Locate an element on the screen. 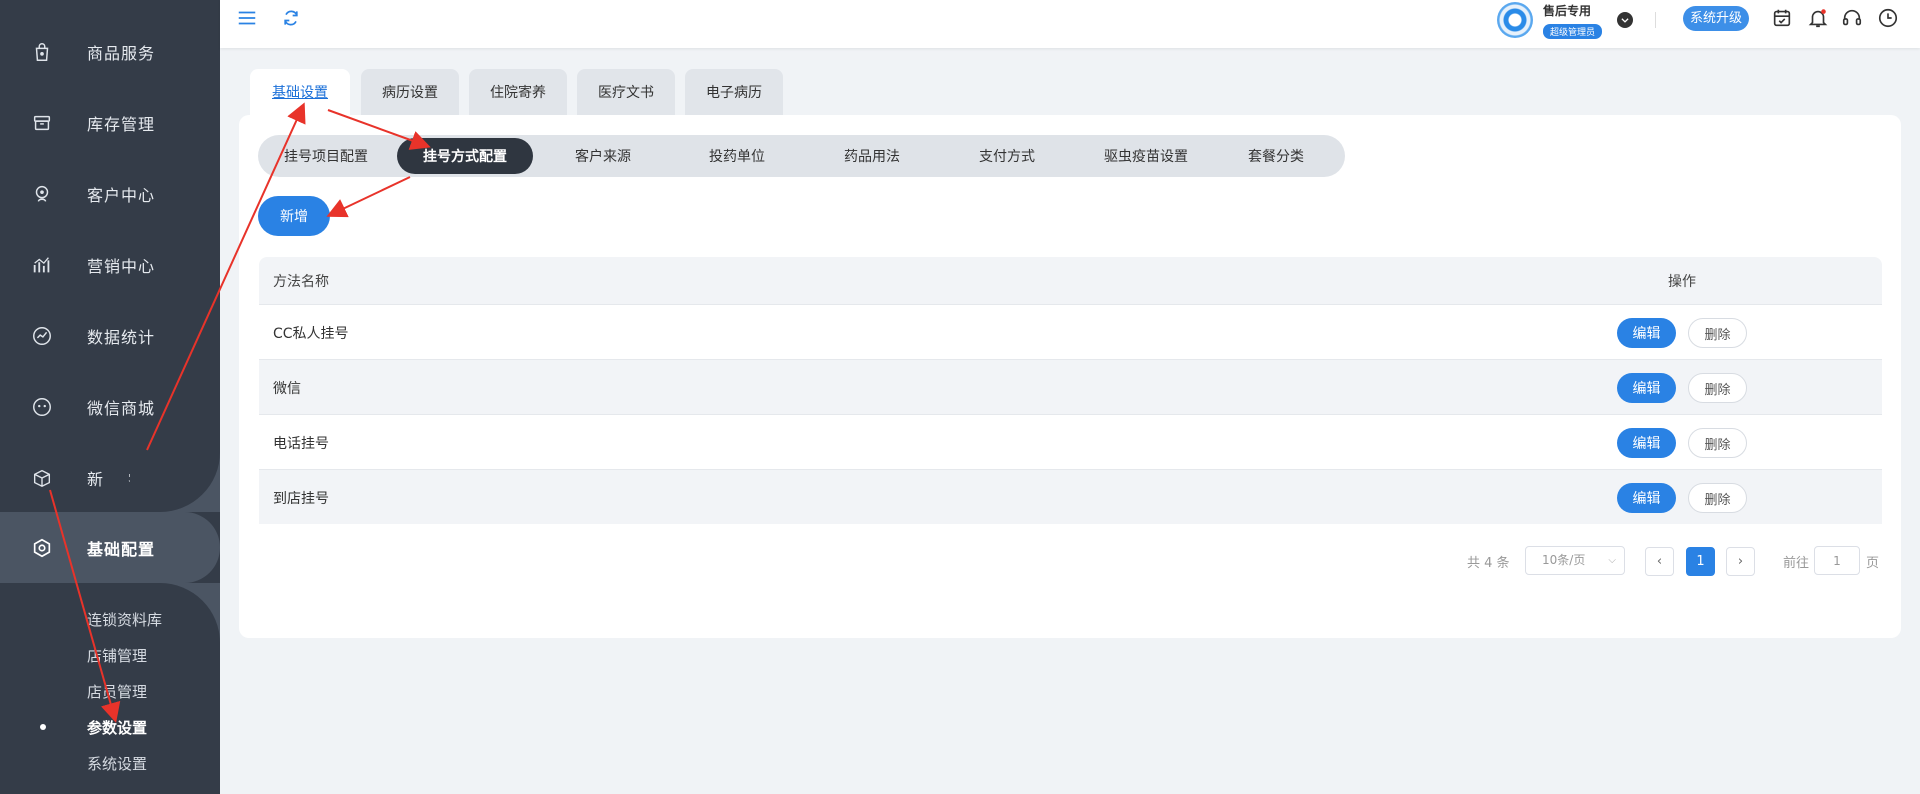 This screenshot has height=794, width=1920. sub-item-system-settings: 系统设置 is located at coordinates (117, 763).